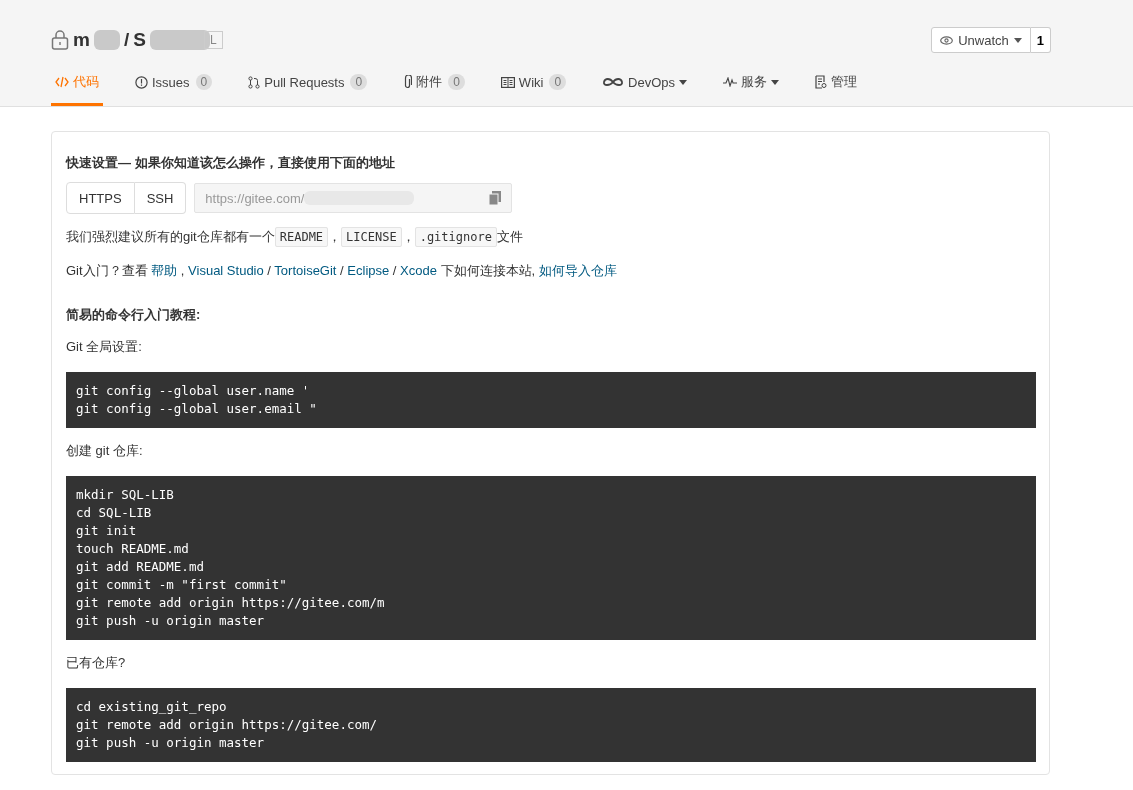 The width and height of the screenshot is (1133, 790). Describe the element at coordinates (160, 198) in the screenshot. I see `protocol-button: SSH` at that location.